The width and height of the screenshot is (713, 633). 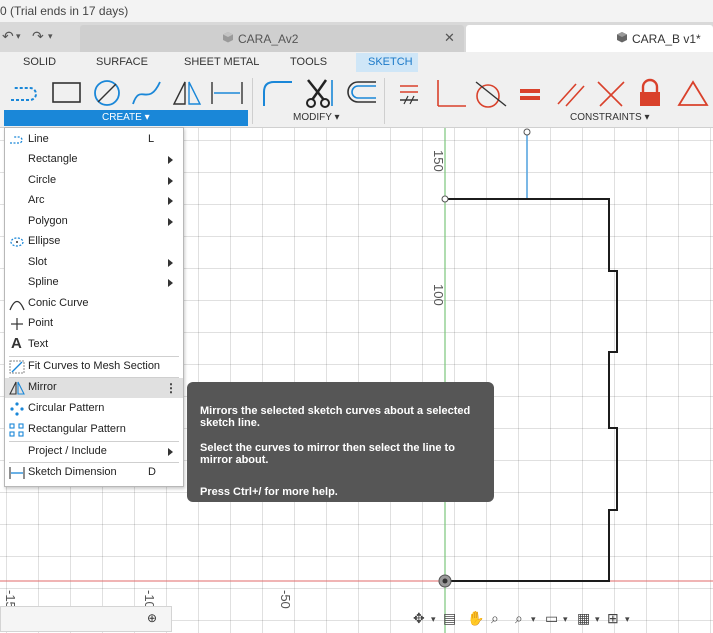 I want to click on create-label: CREATE ▾, so click(x=126, y=117).